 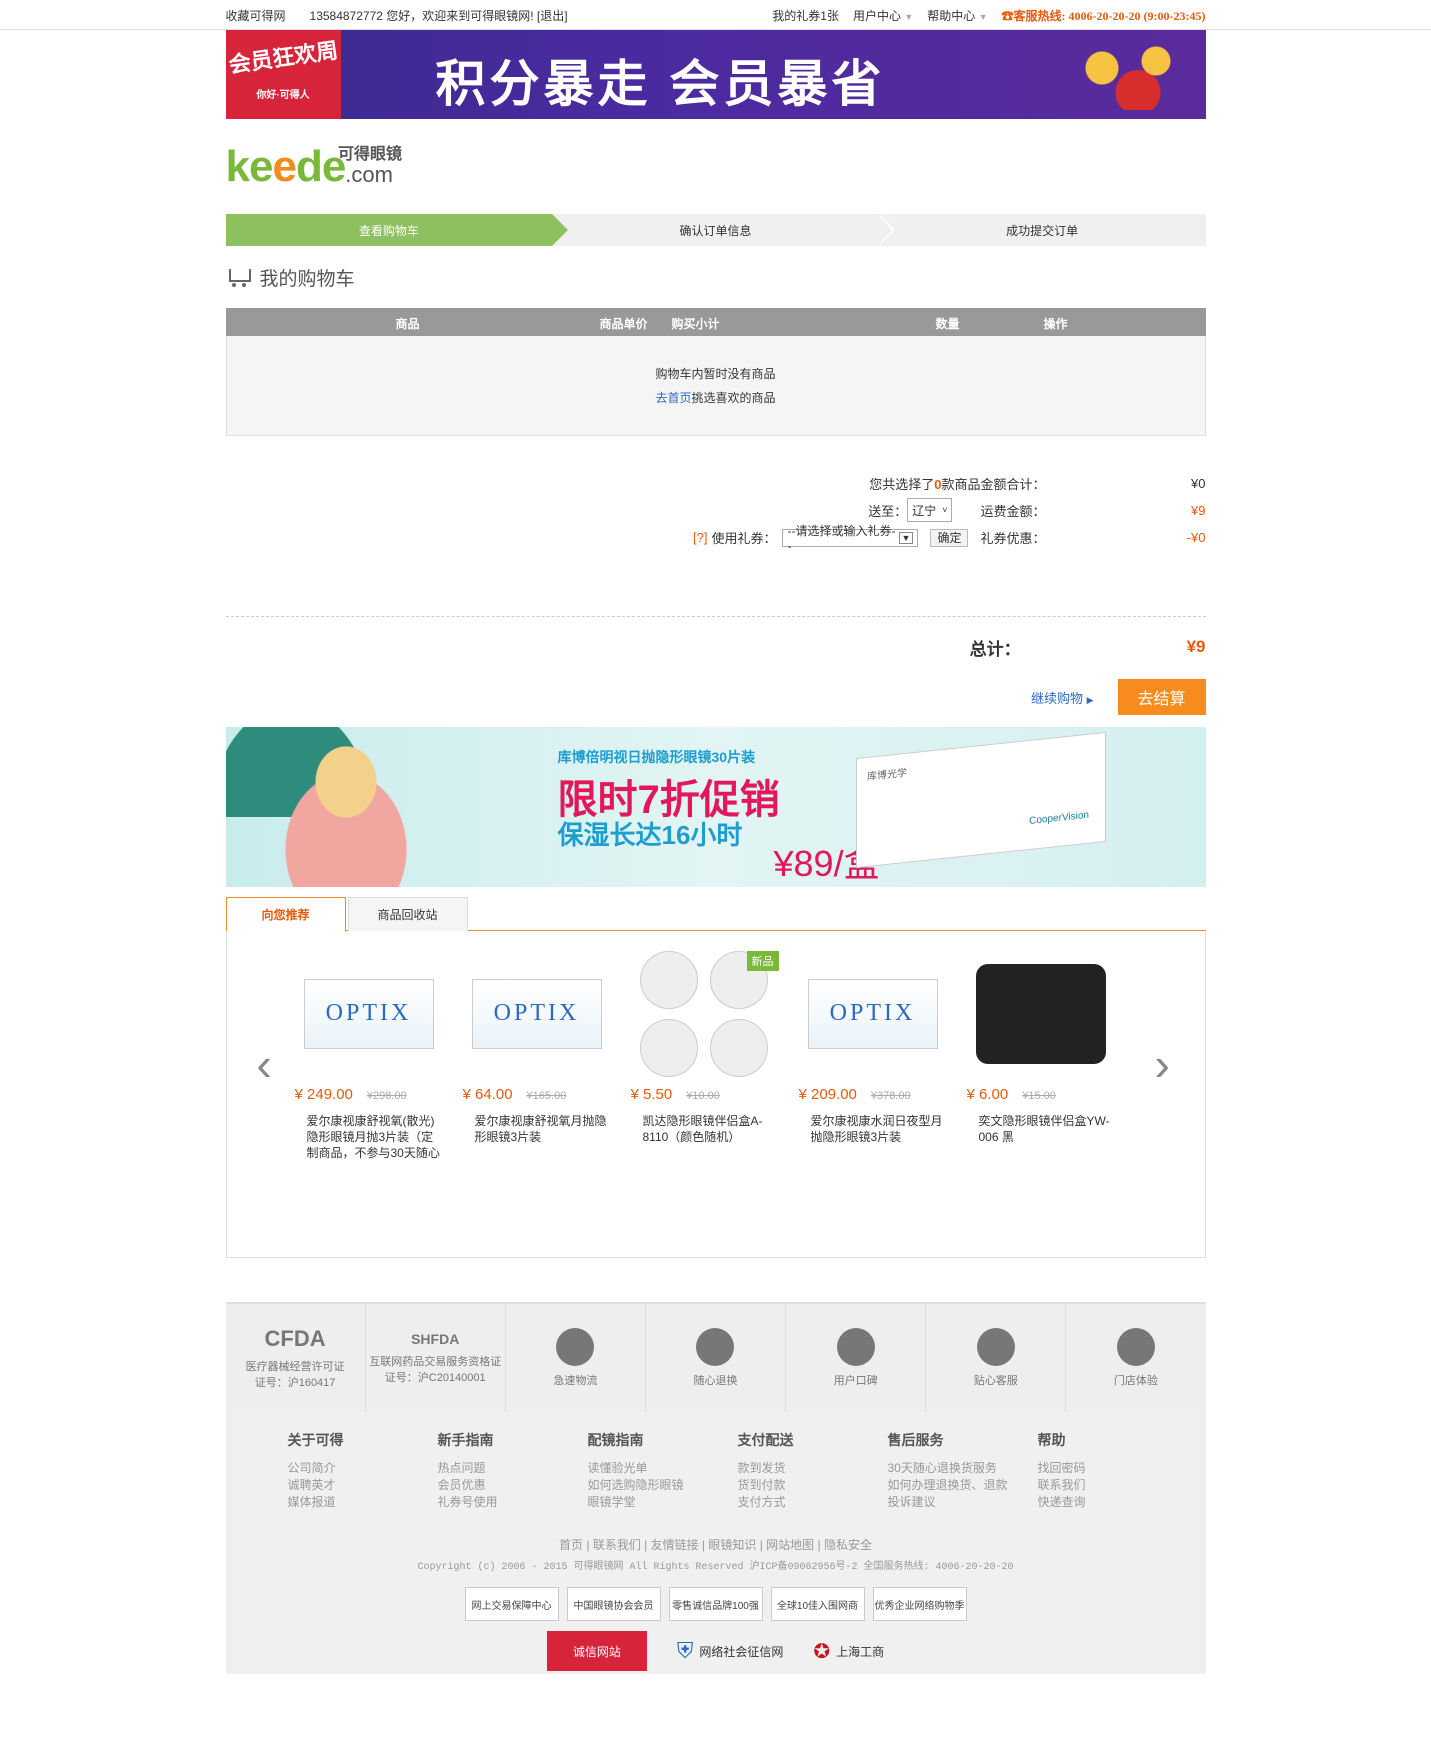 I want to click on footer-col-payment: 支付配送 款到发货 货到付款 支付方式, so click(x=813, y=1469).